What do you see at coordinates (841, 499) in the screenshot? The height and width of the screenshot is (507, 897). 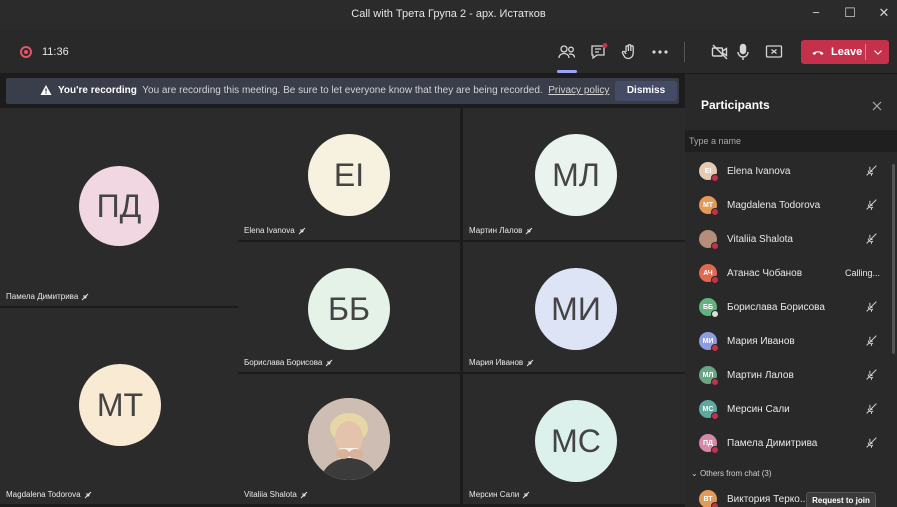 I see `request-to-join-button: Request to join` at bounding box center [841, 499].